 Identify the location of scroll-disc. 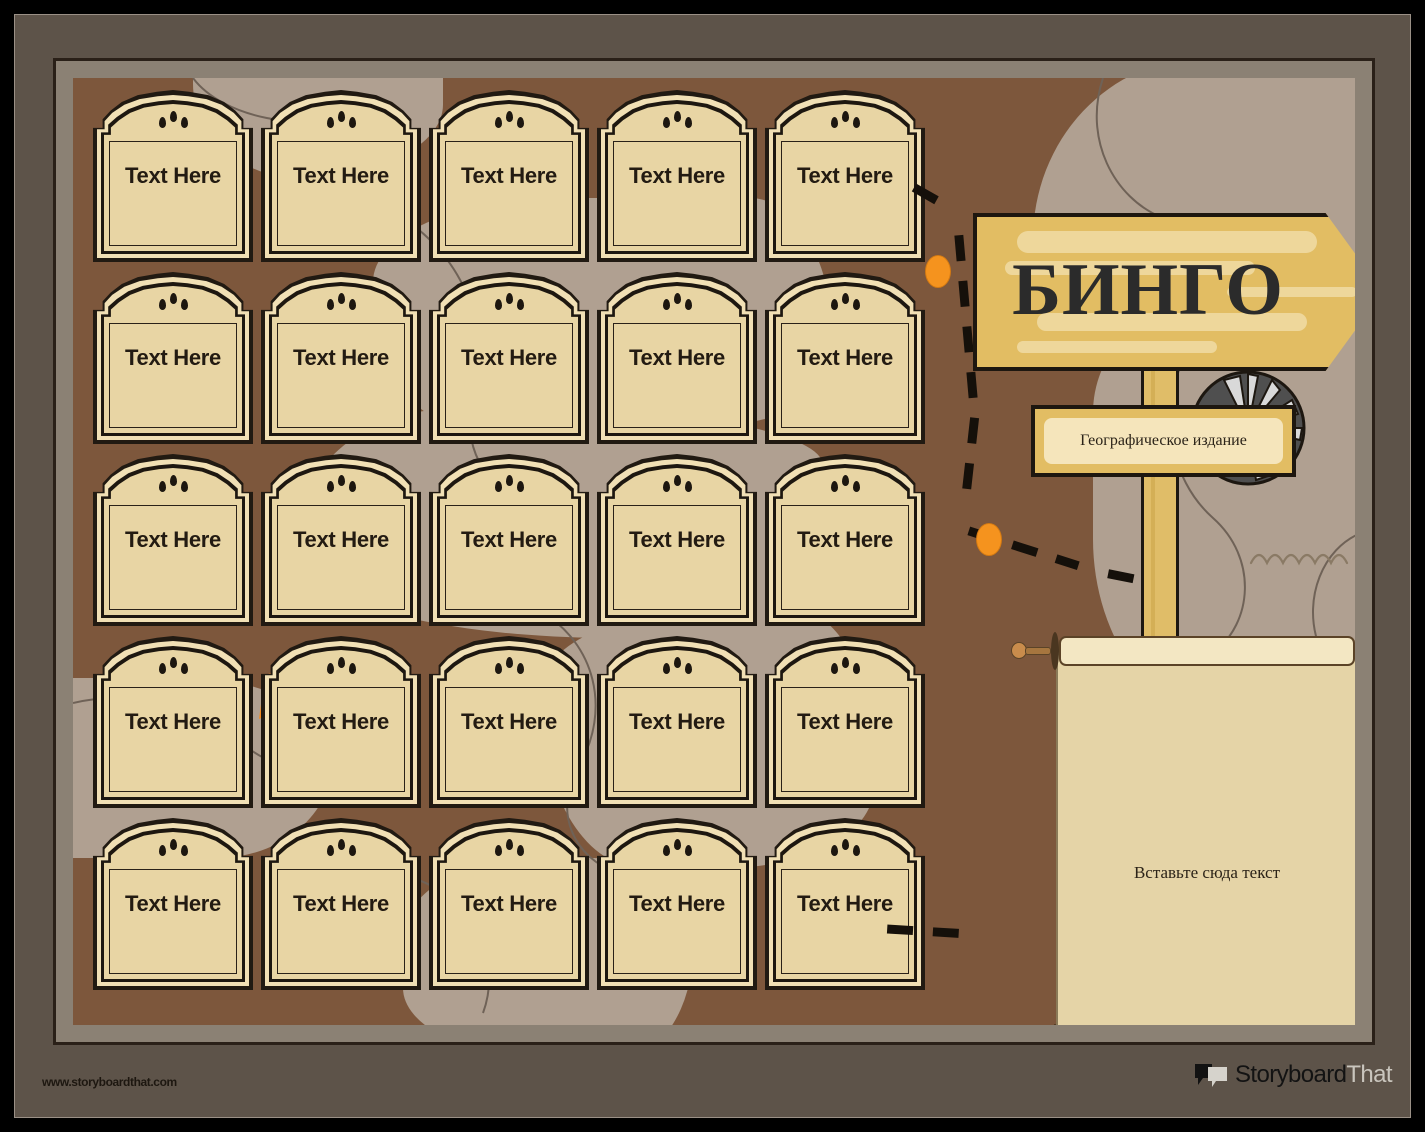
(1055, 651).